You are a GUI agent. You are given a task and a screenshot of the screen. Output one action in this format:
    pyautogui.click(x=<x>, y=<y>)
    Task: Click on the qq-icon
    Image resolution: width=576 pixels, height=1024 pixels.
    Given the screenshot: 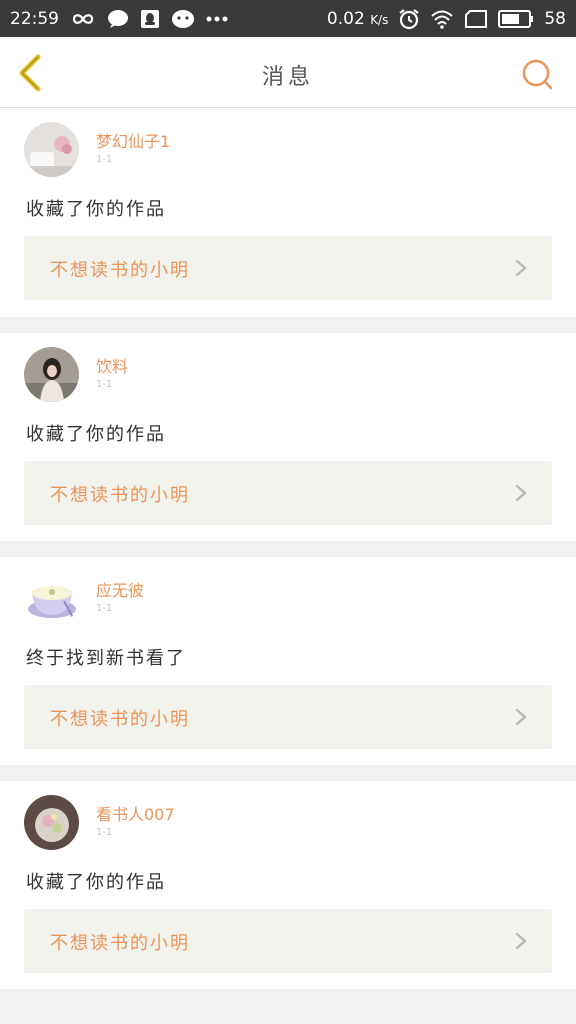 What is the action you would take?
    pyautogui.click(x=150, y=19)
    